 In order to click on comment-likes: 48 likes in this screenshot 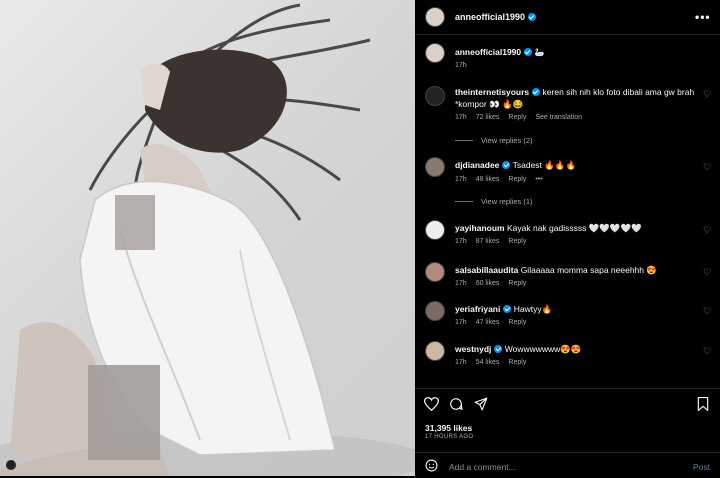, I will do `click(488, 179)`.